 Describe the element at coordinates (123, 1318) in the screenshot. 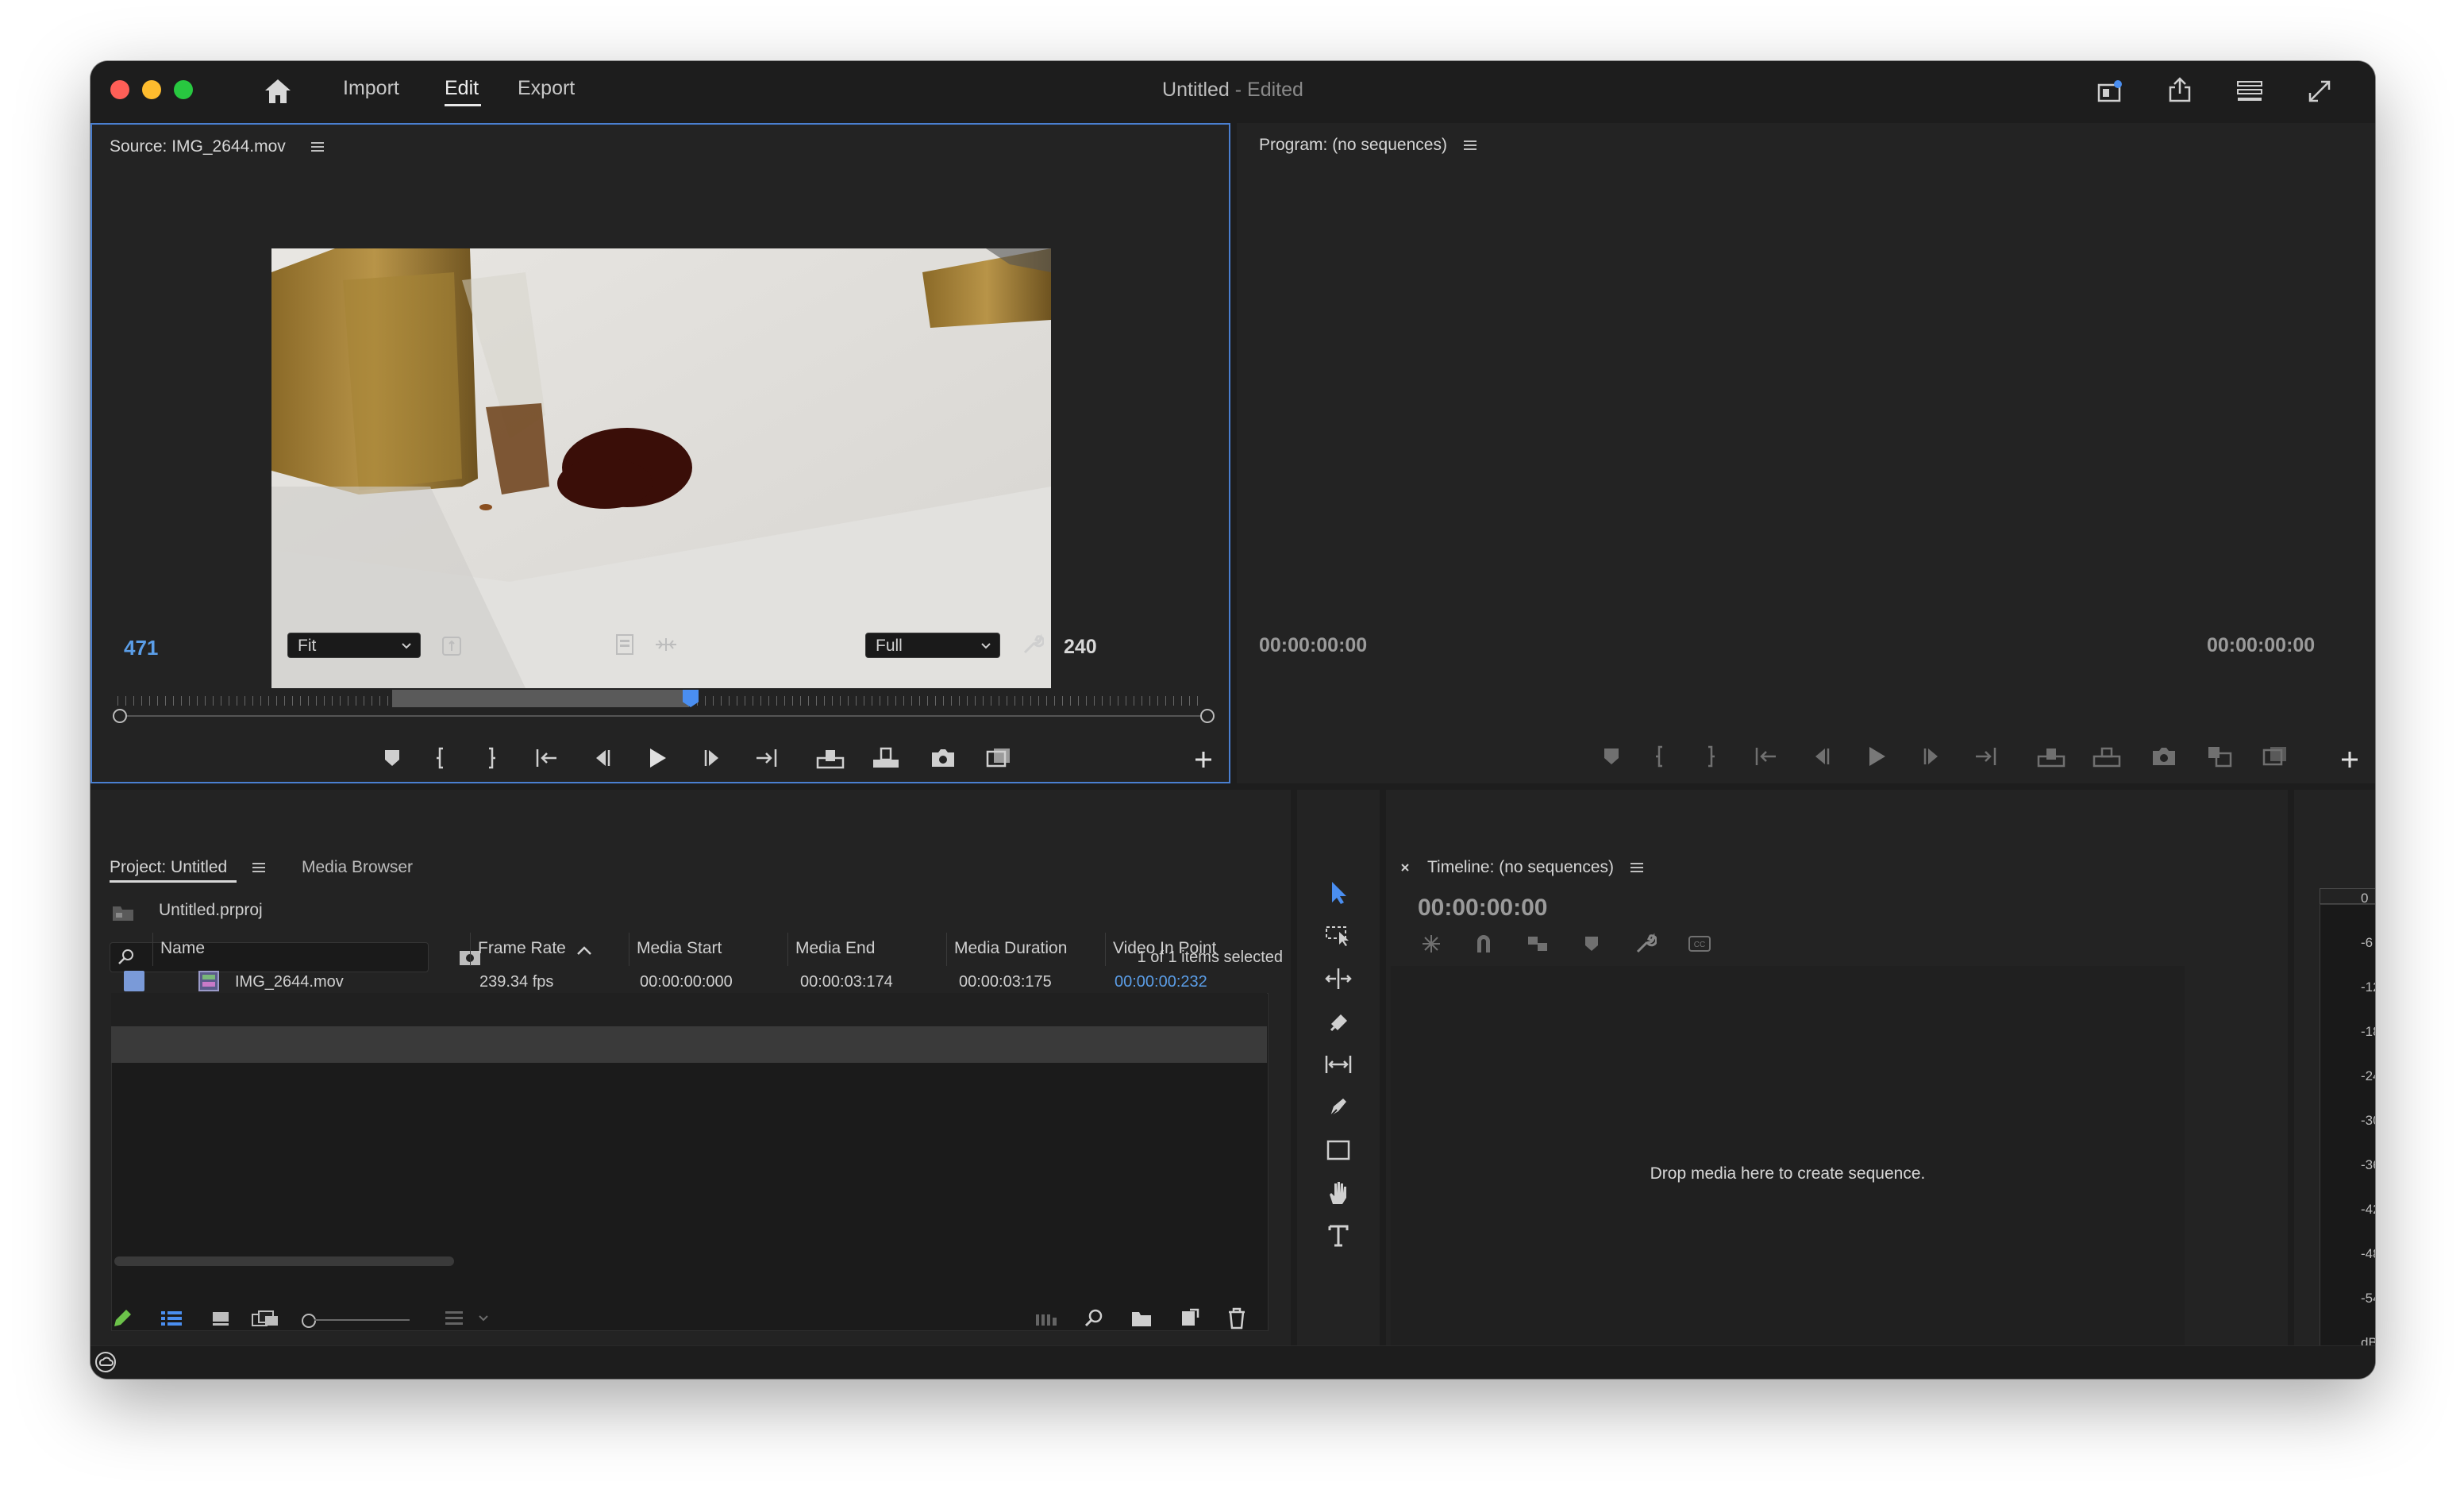

I see `pencil-icon` at that location.